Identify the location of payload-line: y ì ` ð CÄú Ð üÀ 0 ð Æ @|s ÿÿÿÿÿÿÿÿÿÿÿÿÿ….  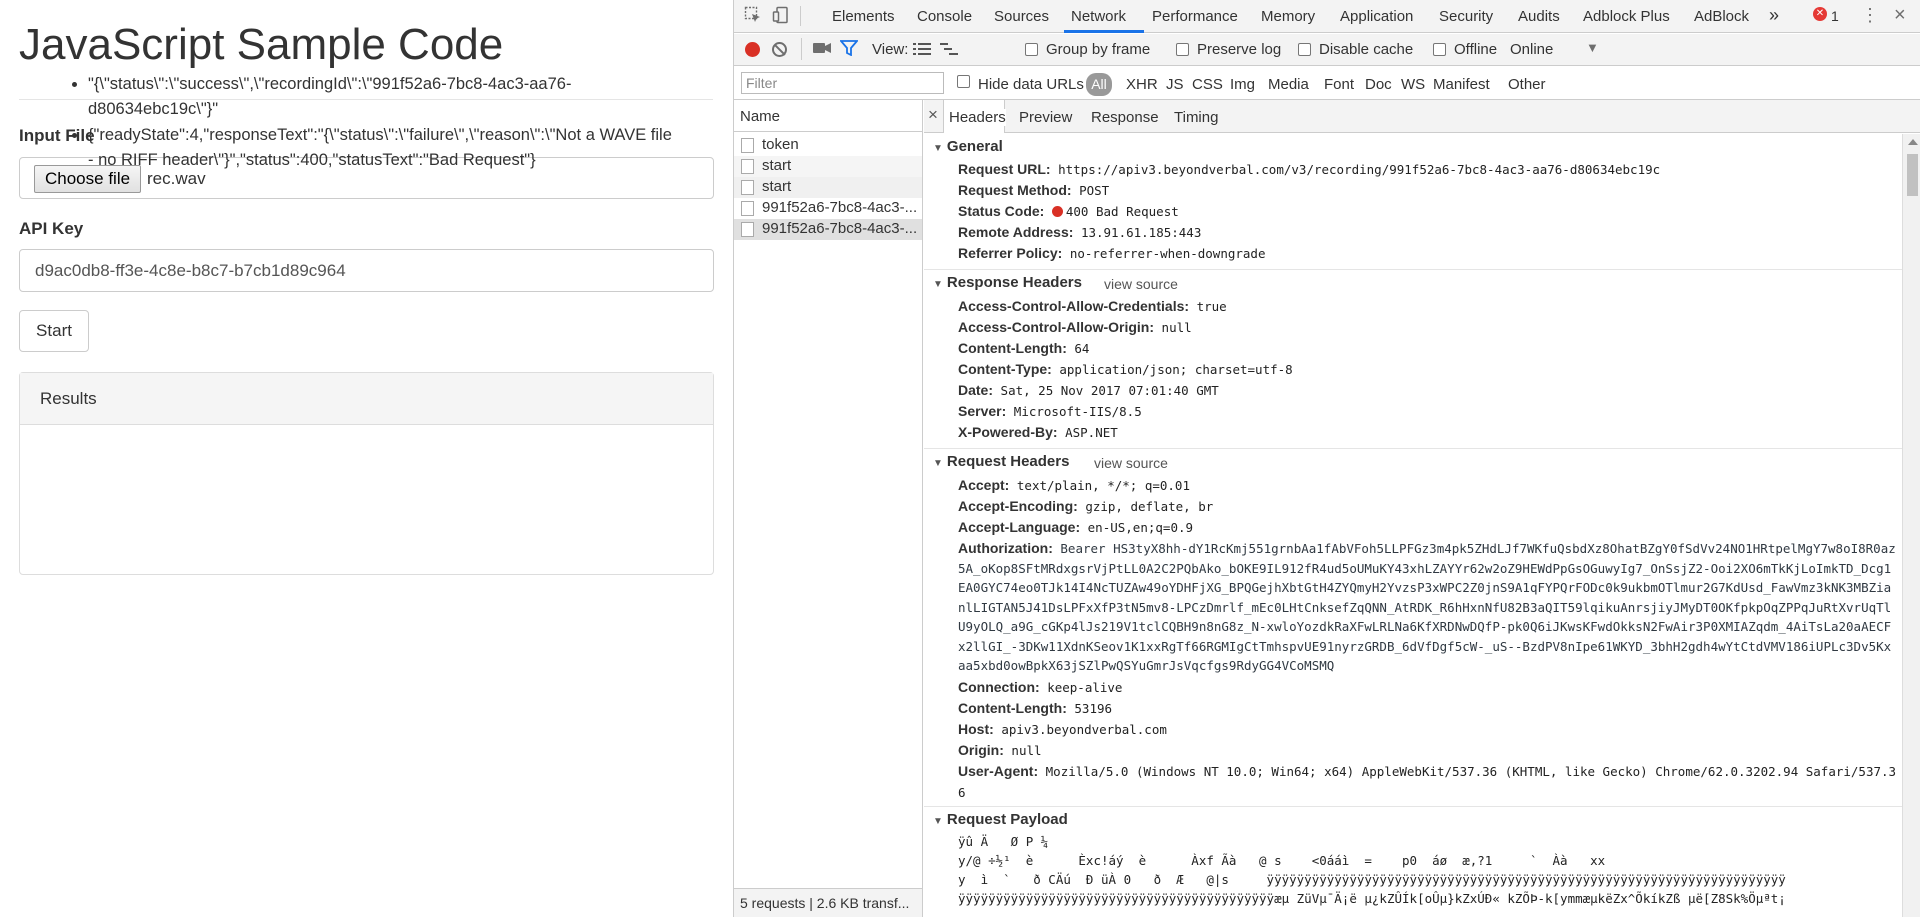
(1372, 879).